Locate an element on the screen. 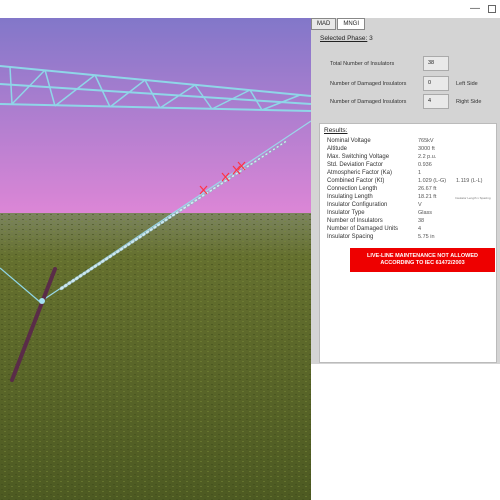 The image size is (500, 500). result-value: 26.67 ft is located at coordinates (427, 189).